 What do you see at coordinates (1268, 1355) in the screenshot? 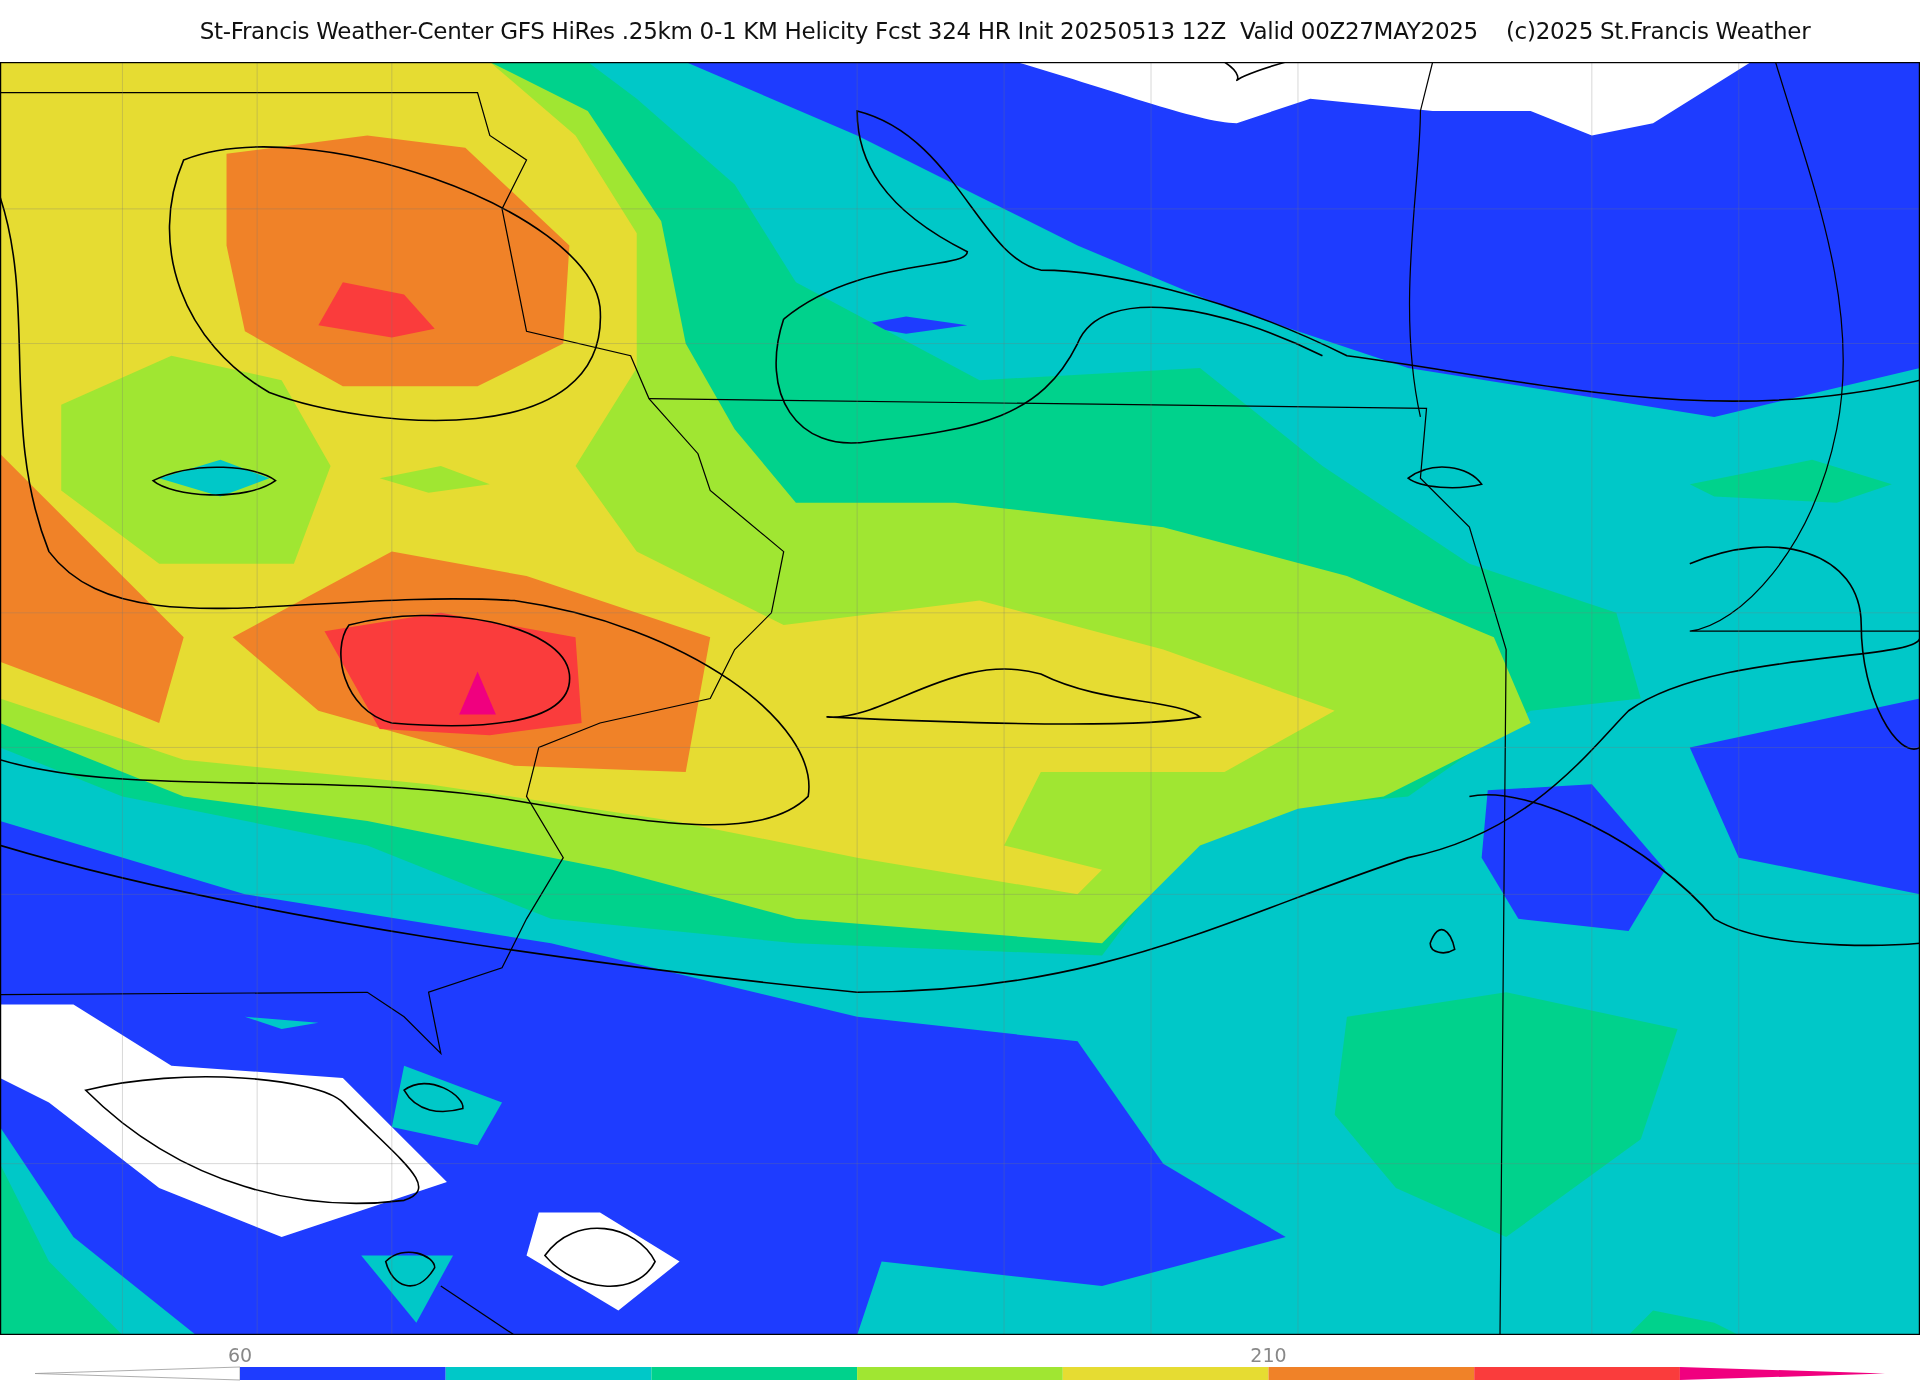
I see `colorbar-label: 210` at bounding box center [1268, 1355].